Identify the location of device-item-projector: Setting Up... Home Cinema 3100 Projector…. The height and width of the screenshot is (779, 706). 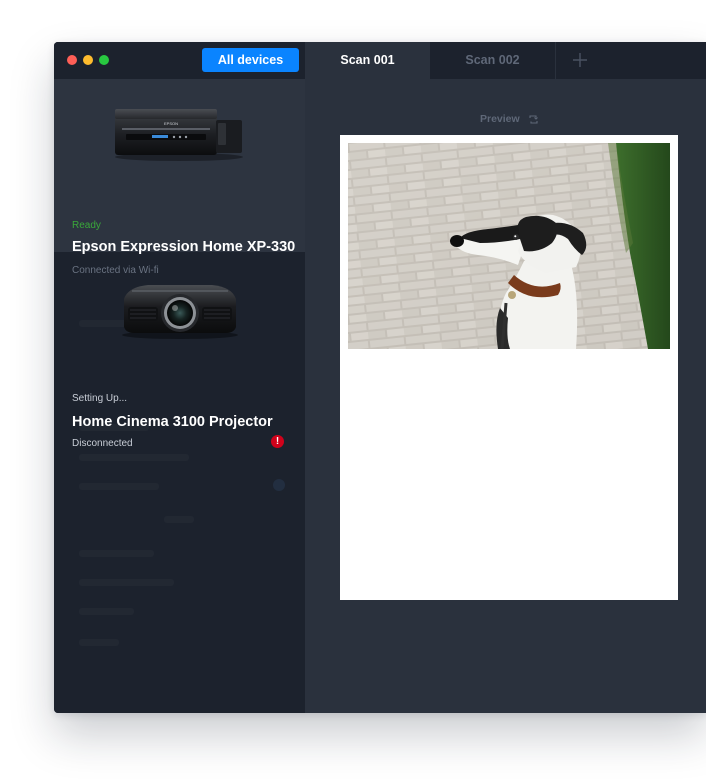
(179, 350).